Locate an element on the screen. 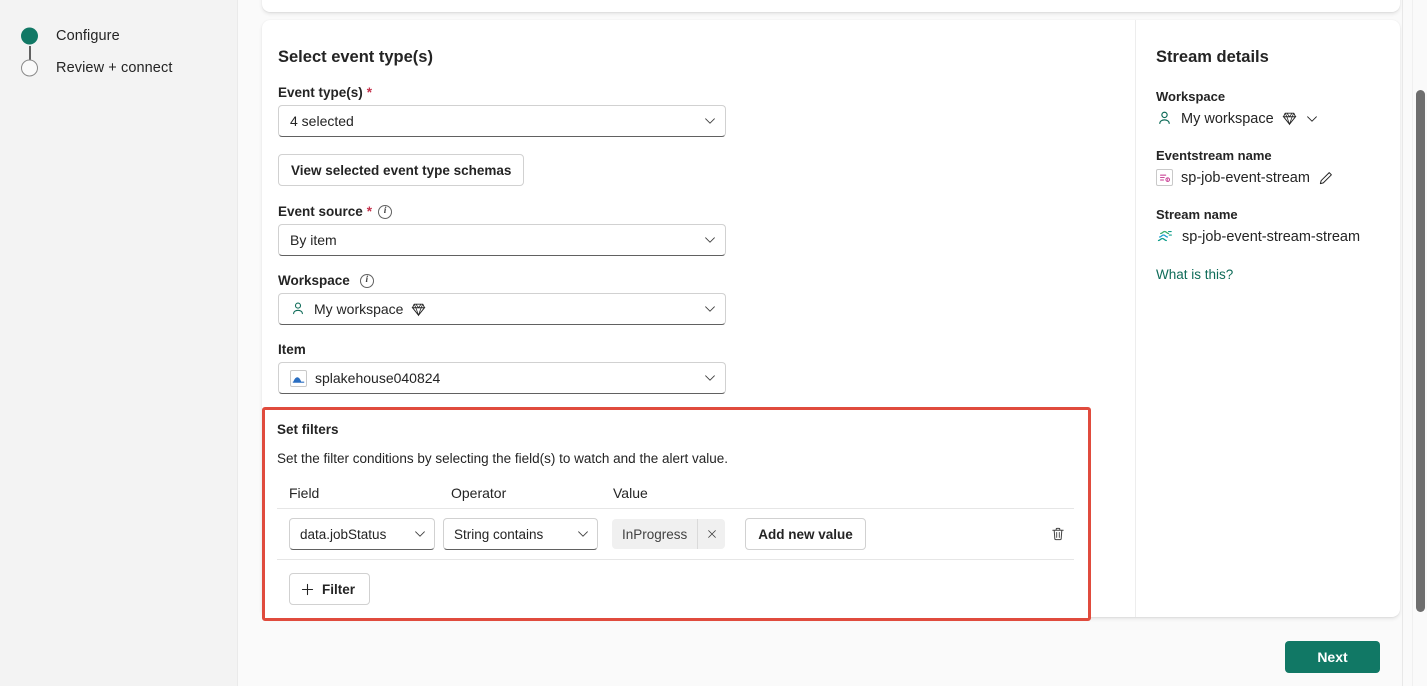 The height and width of the screenshot is (686, 1427). workspace-dropdown: My workspace is located at coordinates (502, 309).